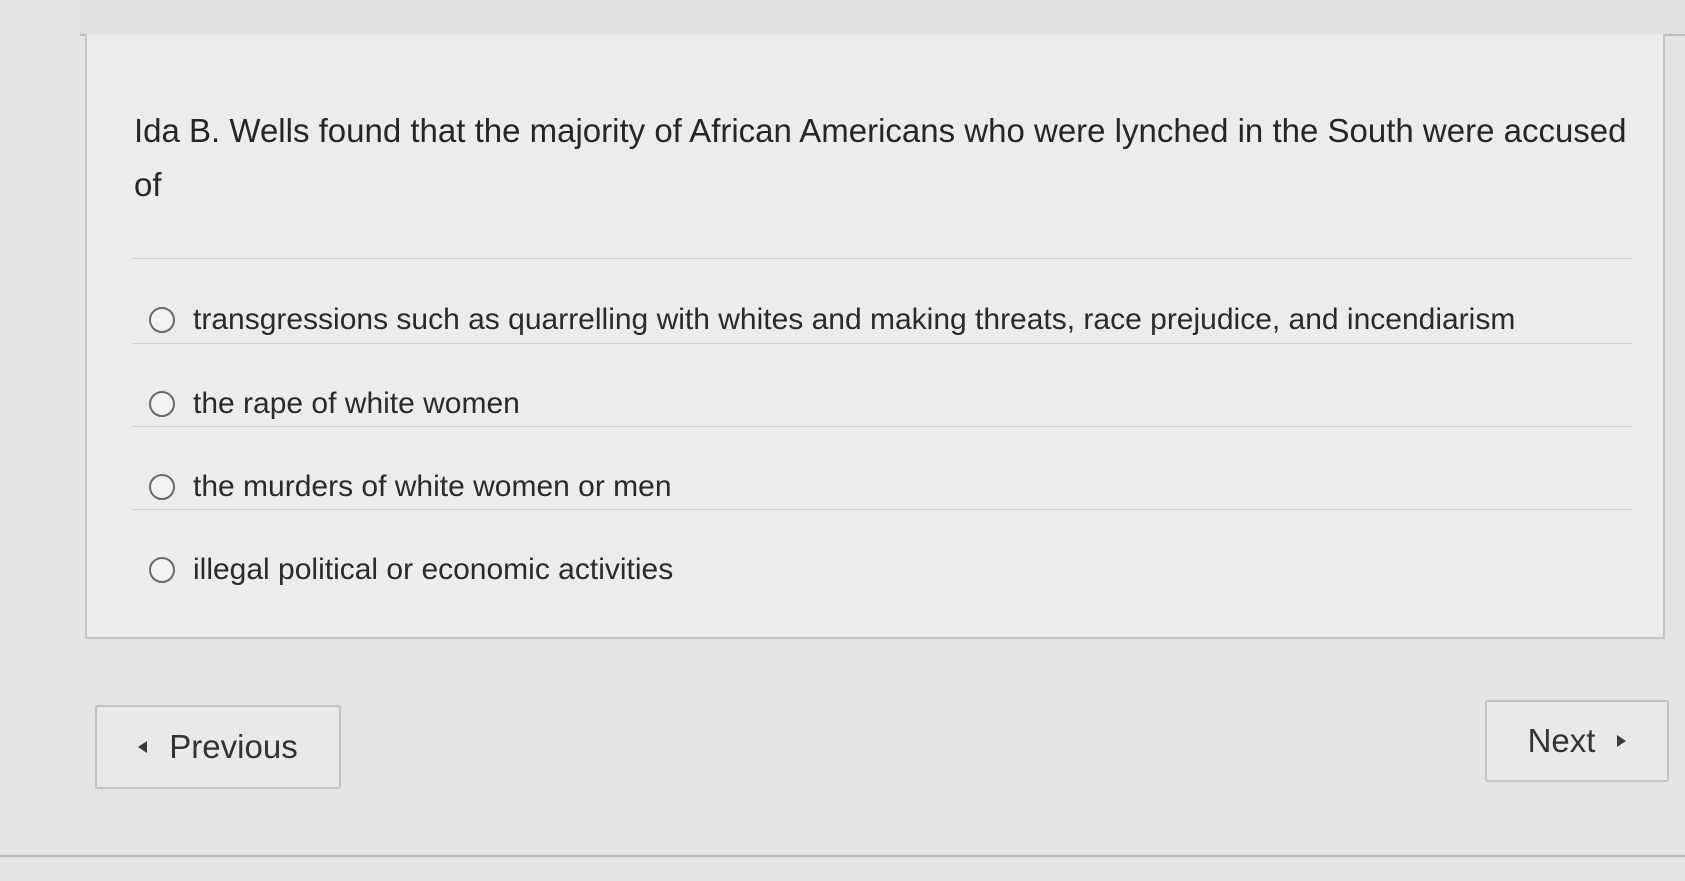  Describe the element at coordinates (1561, 740) in the screenshot. I see `next-button-label: Next` at that location.